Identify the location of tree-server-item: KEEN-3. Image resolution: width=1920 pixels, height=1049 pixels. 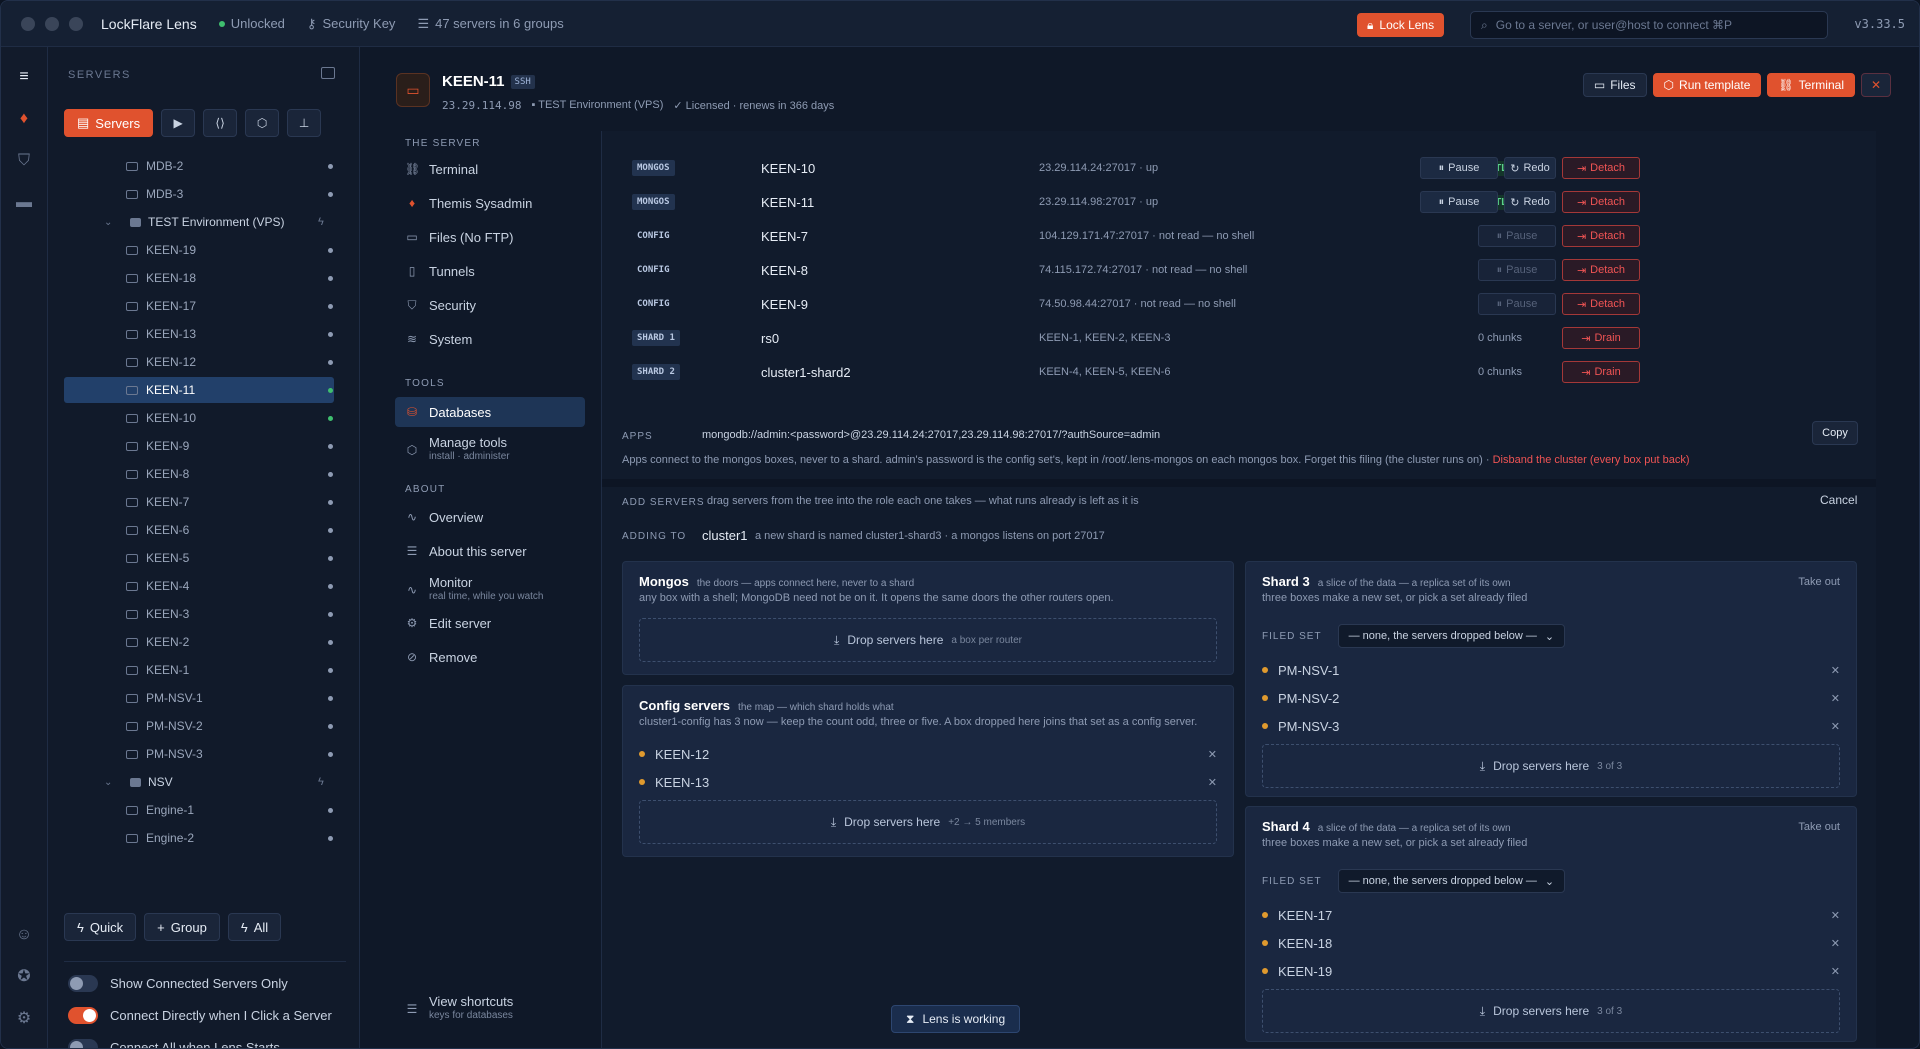
(199, 614).